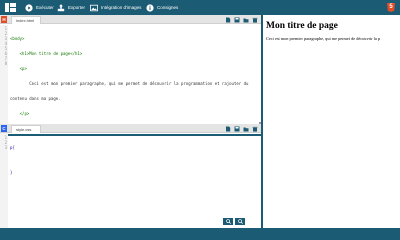 The height and width of the screenshot is (240, 400). I want to click on html-tab-actions, so click(241, 19).